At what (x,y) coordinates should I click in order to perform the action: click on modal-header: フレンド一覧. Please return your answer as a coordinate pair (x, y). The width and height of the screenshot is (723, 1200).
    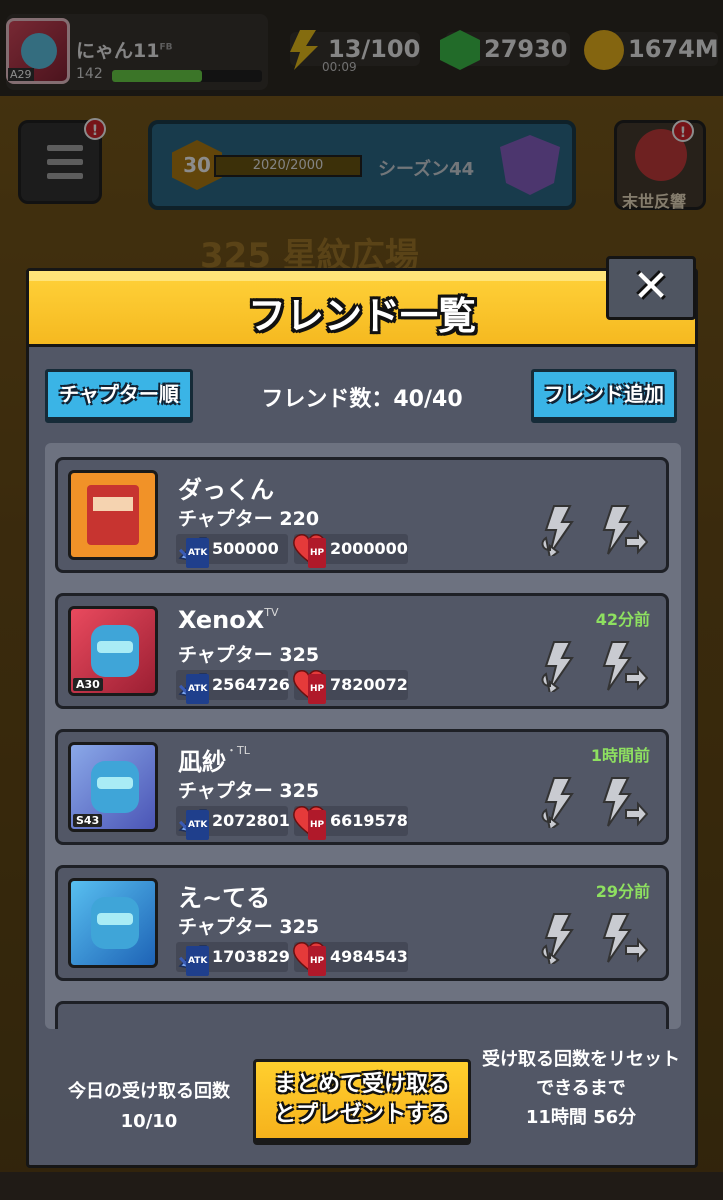
    Looking at the image, I should click on (362, 309).